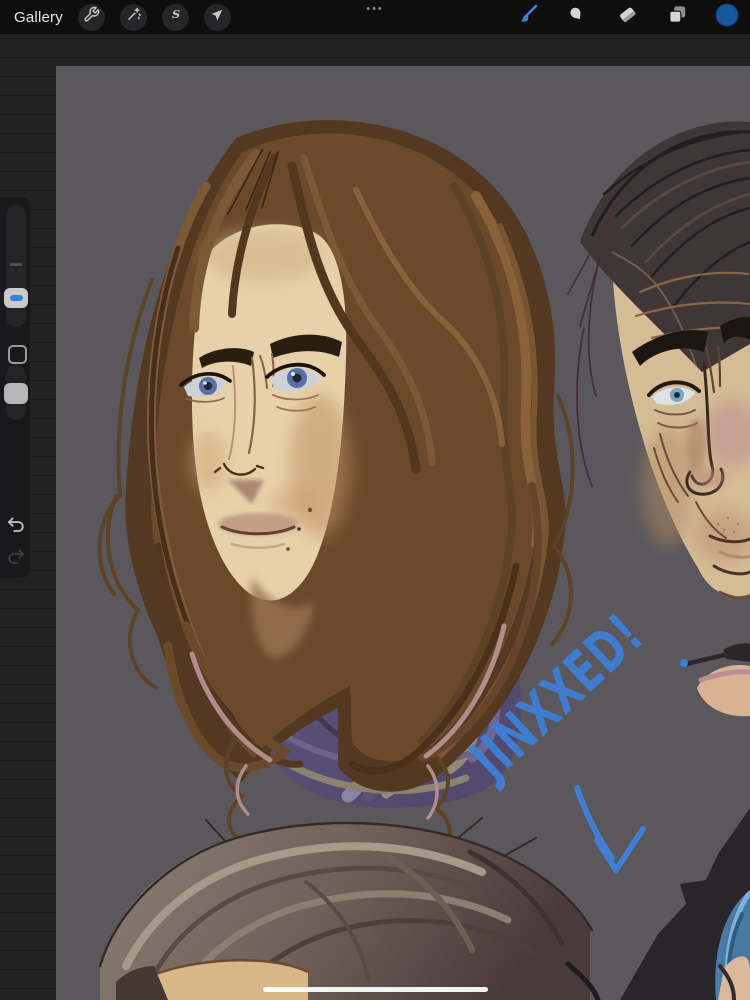 Image resolution: width=750 pixels, height=1000 pixels. I want to click on smudge-button, so click(577, 17).